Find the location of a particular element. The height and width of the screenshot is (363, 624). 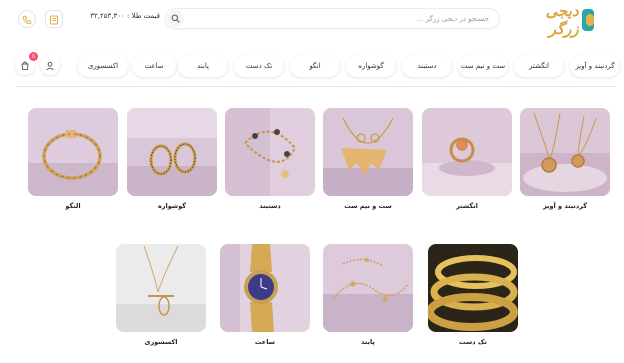

phone-button is located at coordinates (27, 19).